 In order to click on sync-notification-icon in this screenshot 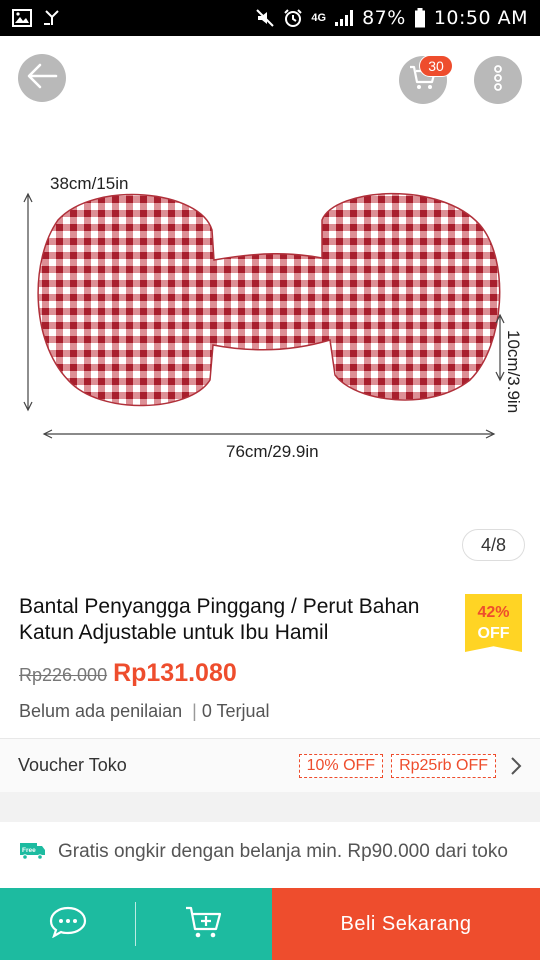, I will do `click(52, 18)`.